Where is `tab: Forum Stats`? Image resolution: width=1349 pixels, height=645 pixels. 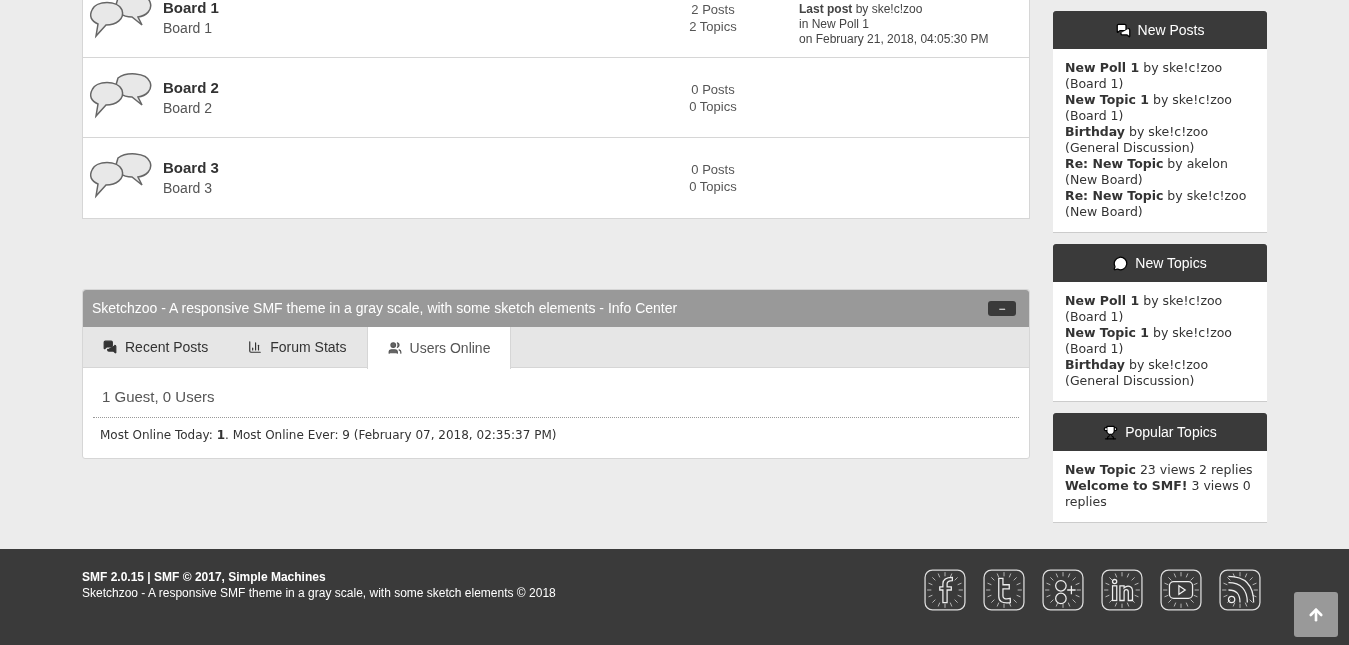 tab: Forum Stats is located at coordinates (297, 347).